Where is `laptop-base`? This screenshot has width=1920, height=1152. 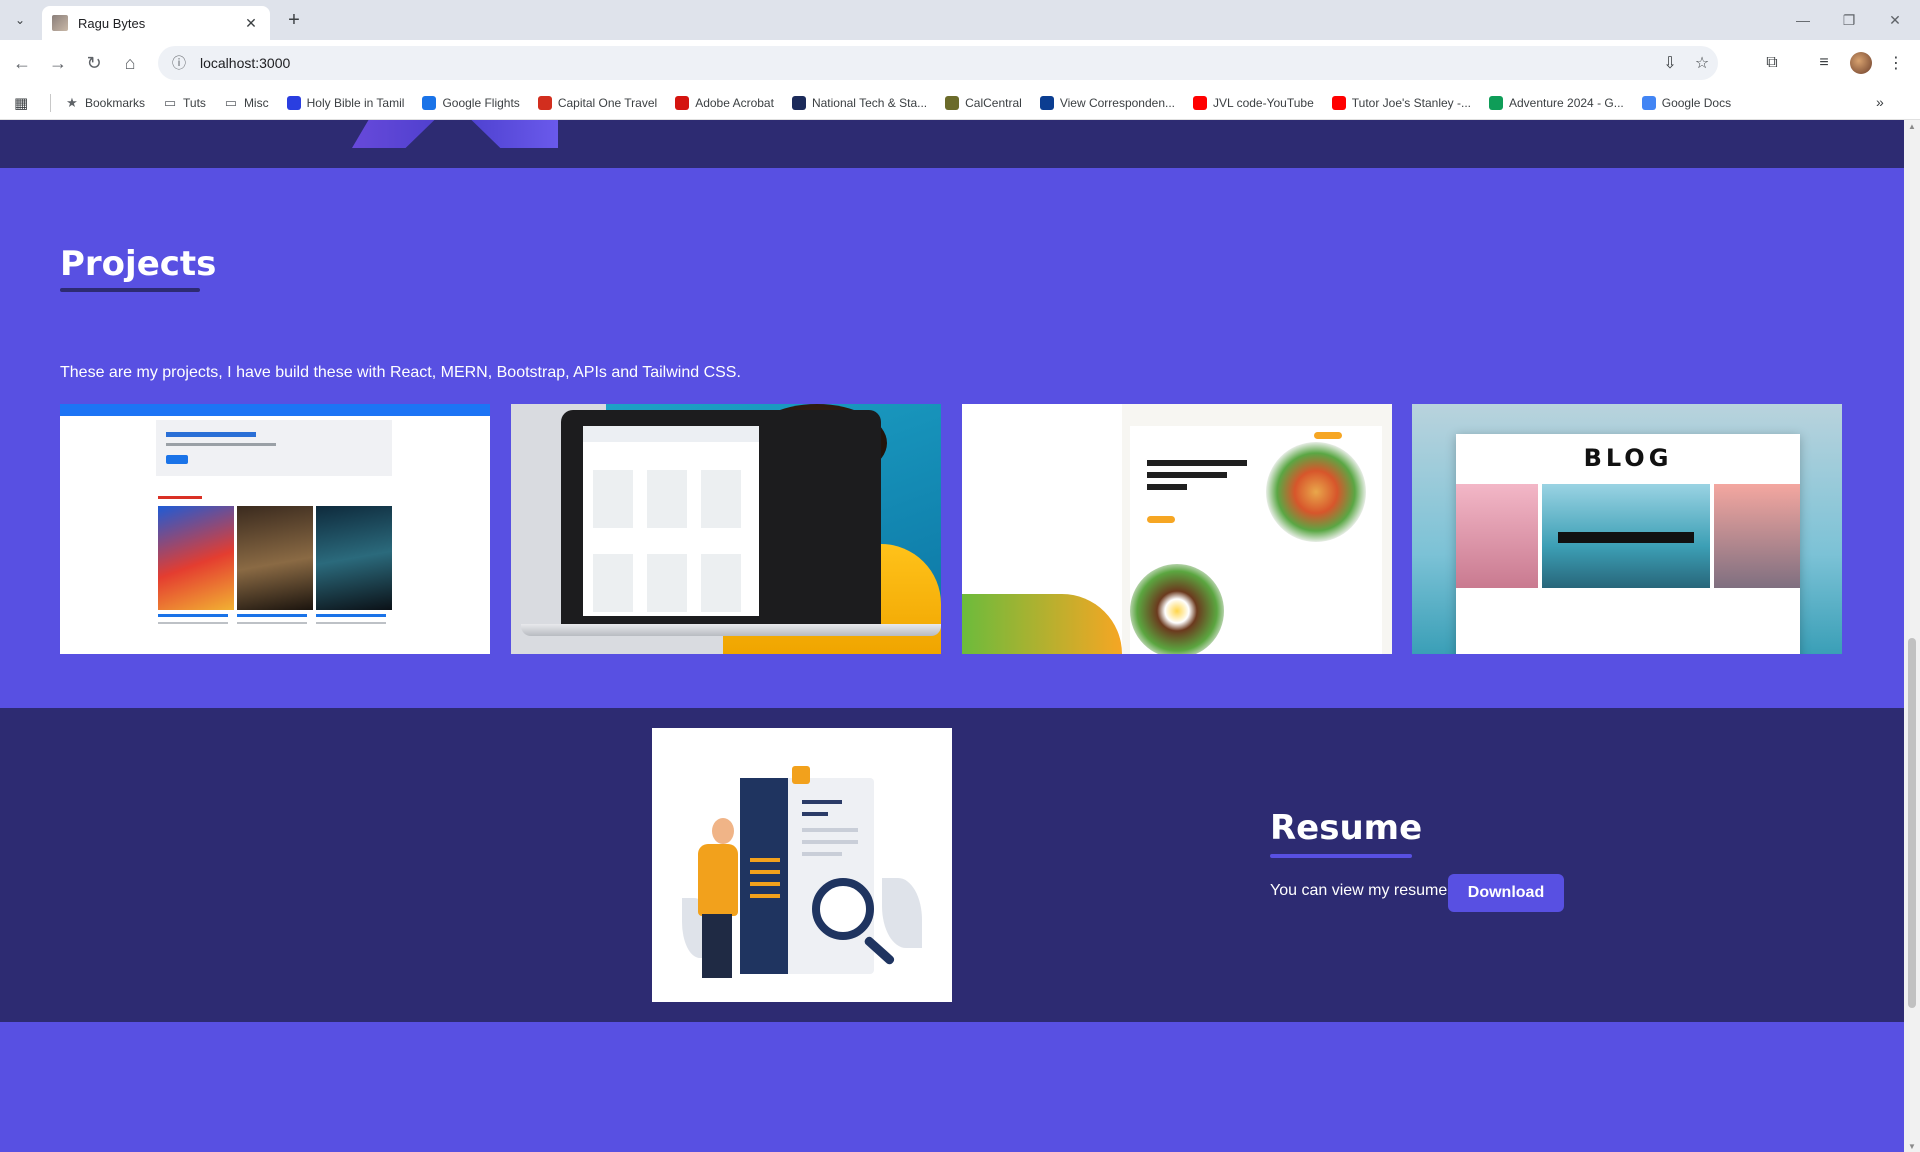 laptop-base is located at coordinates (731, 630).